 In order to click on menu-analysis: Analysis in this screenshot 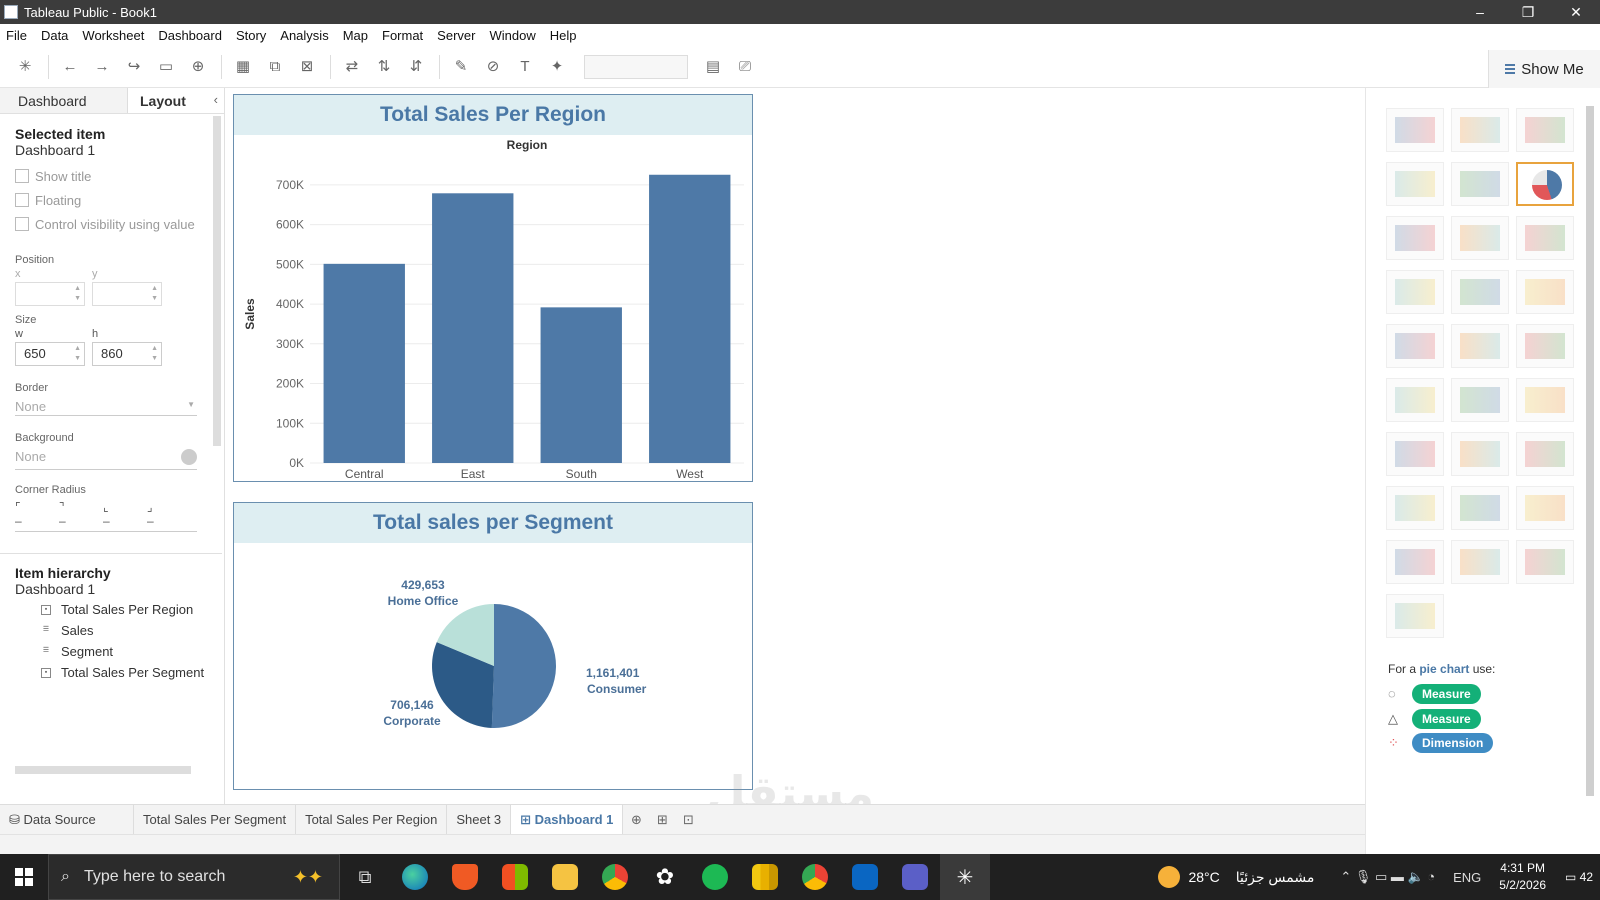, I will do `click(304, 35)`.